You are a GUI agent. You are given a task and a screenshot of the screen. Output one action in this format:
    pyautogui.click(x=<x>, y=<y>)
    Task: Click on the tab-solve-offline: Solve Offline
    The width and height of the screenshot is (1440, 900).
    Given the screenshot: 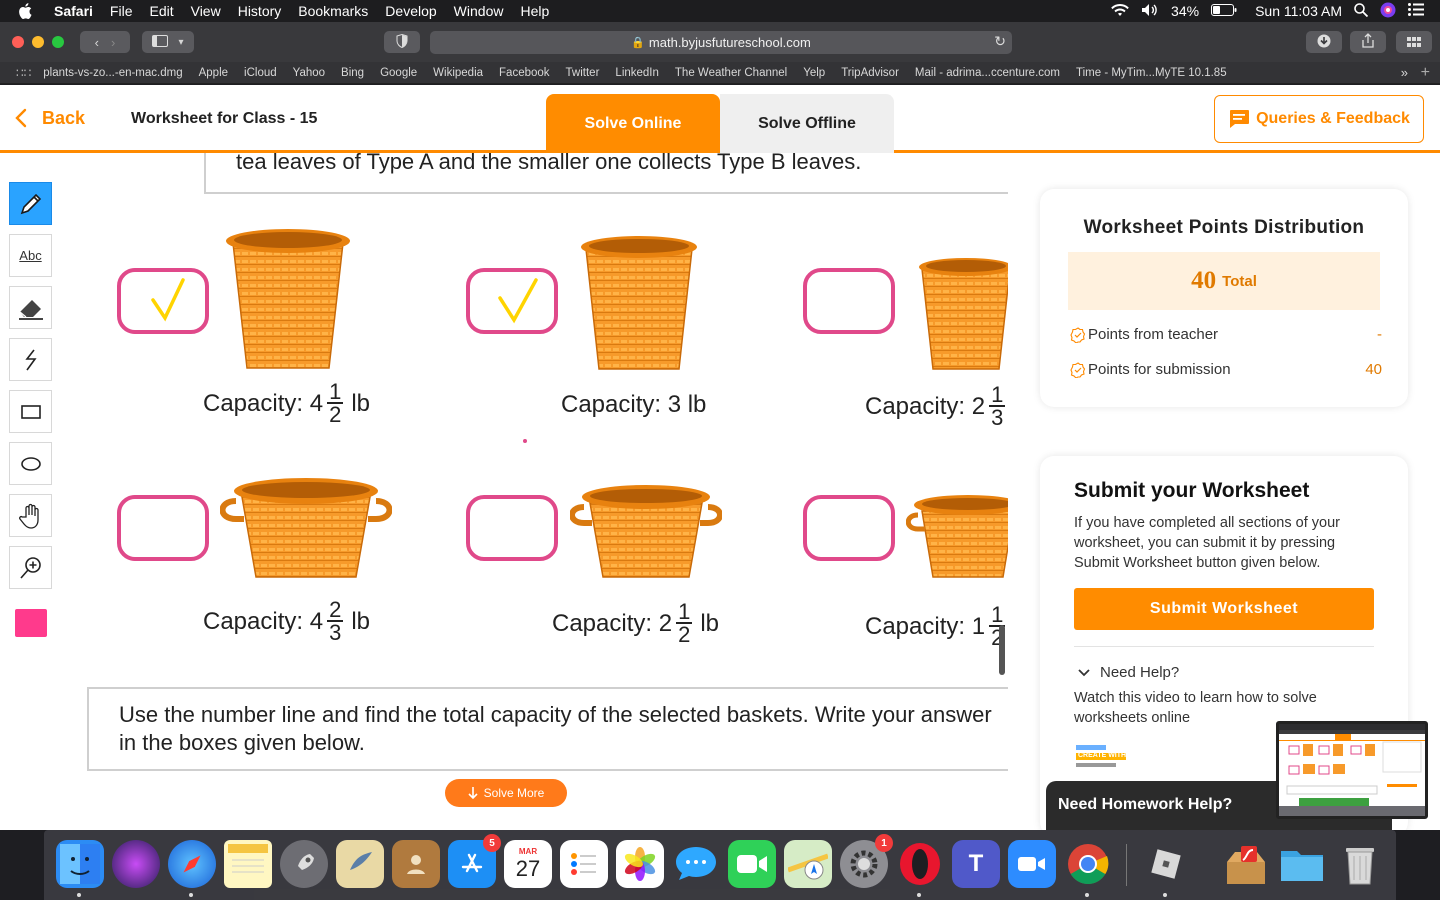 What is the action you would take?
    pyautogui.click(x=807, y=123)
    